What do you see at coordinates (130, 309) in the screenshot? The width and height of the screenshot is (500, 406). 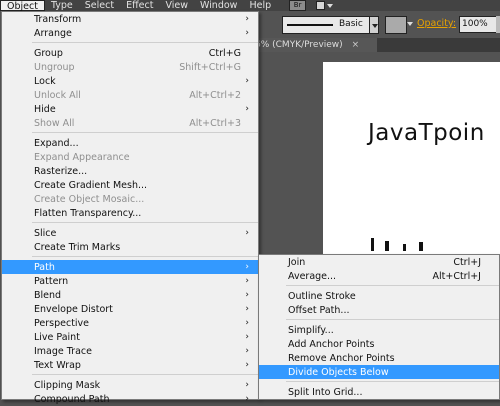 I see `menu-item-envelope-distort: Envelope Distort ›` at bounding box center [130, 309].